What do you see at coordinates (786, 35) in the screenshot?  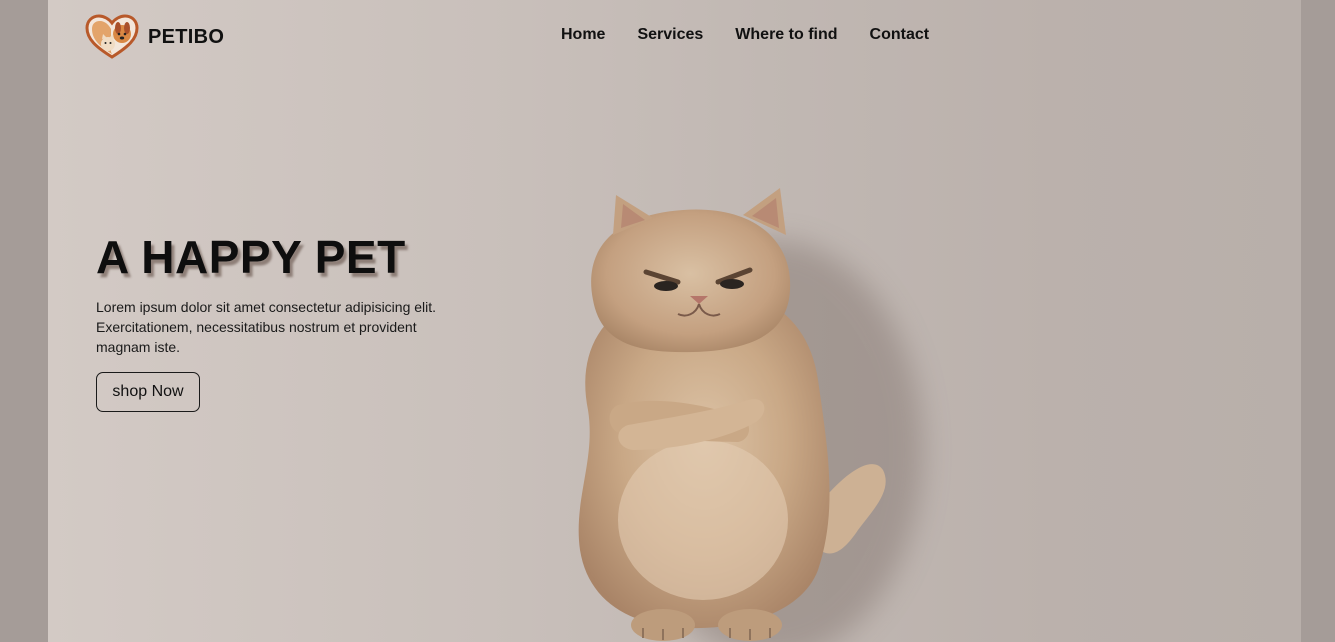 I see `nav-where-to-find-link: Where to find` at bounding box center [786, 35].